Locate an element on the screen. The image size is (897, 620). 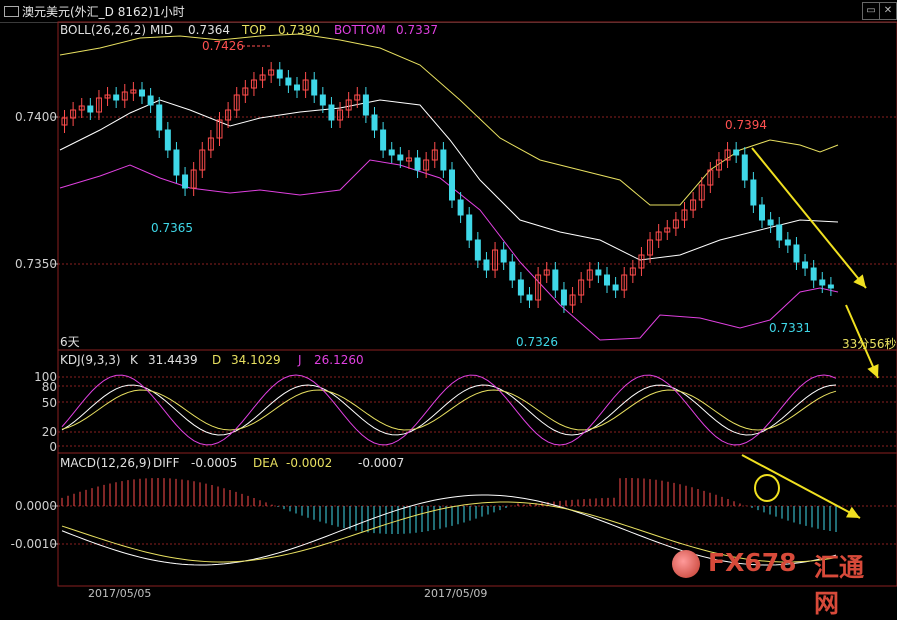
boll-ytick-0: 0.7400 is located at coordinates (36, 117).